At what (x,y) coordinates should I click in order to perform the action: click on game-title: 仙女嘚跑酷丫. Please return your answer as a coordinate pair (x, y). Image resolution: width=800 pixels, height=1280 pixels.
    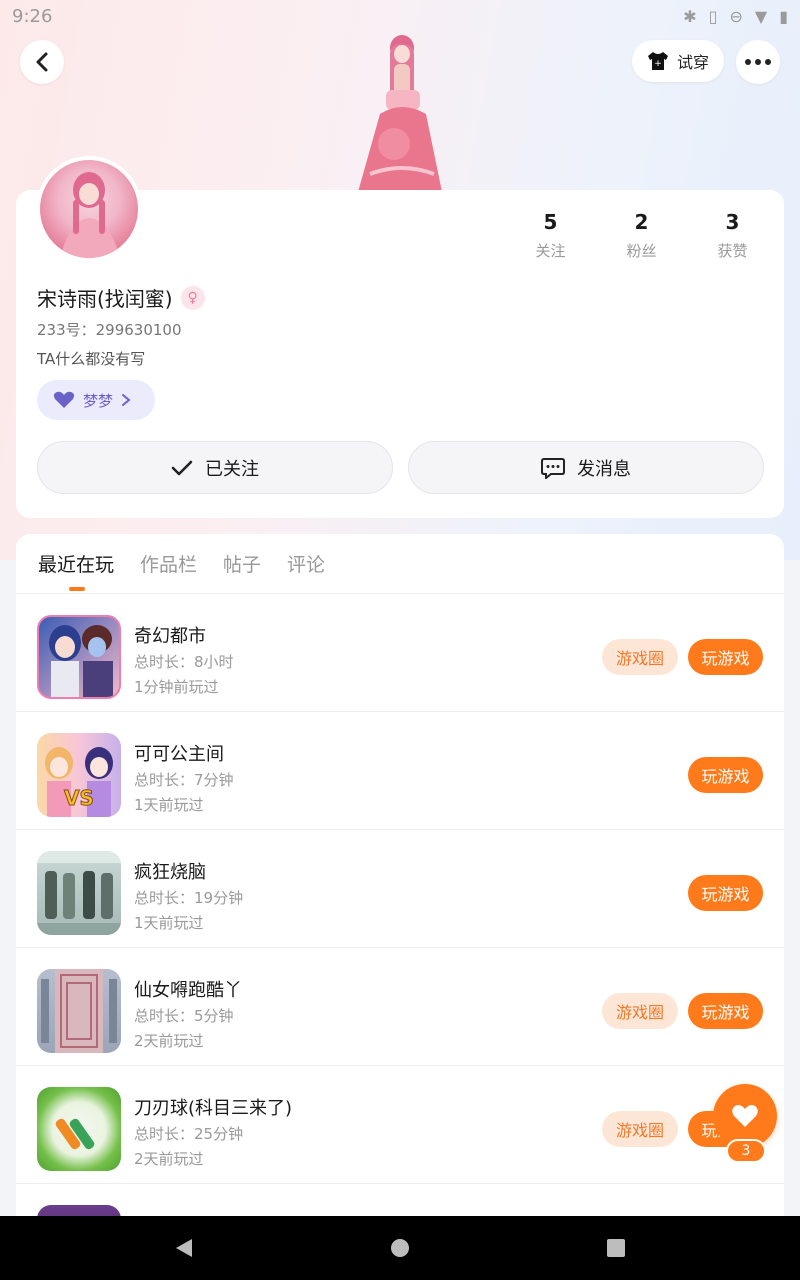
    Looking at the image, I should click on (188, 990).